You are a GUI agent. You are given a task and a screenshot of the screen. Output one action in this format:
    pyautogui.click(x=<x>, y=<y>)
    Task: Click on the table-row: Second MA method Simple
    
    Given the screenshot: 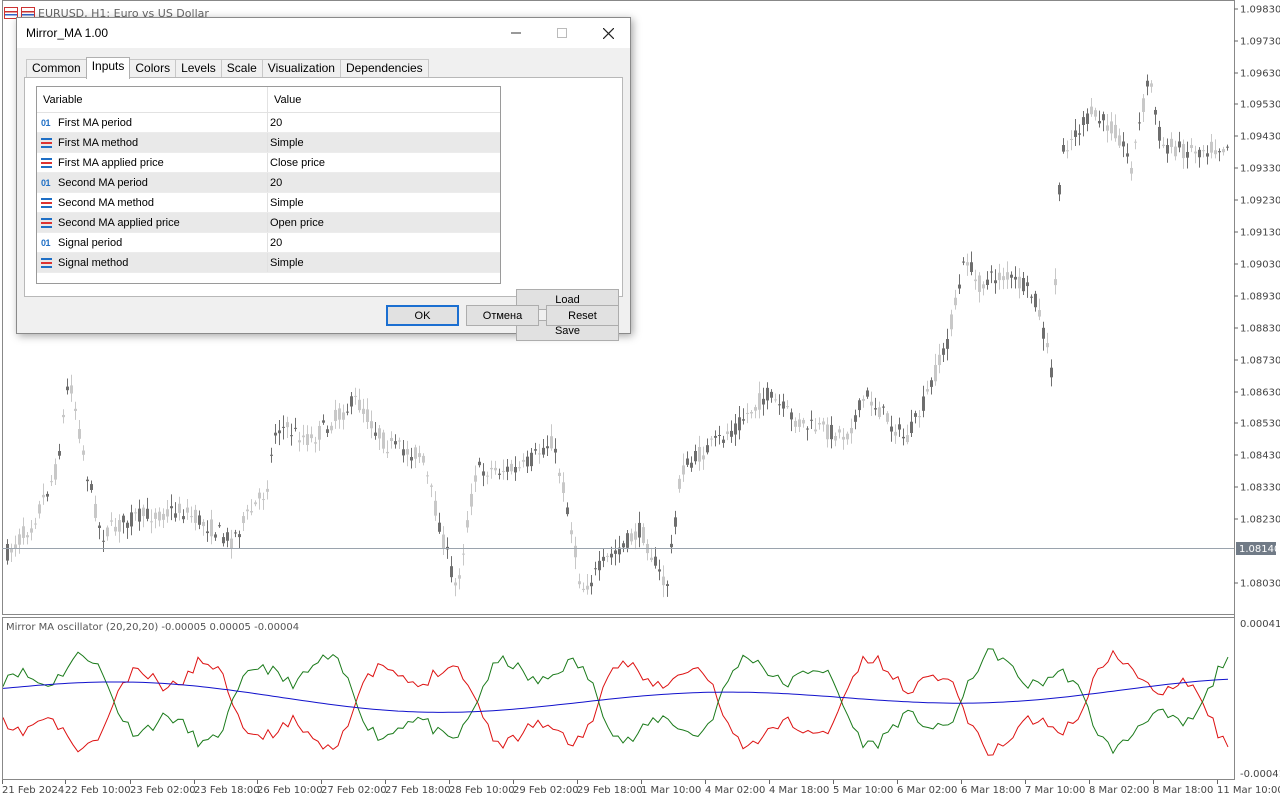 What is the action you would take?
    pyautogui.click(x=268, y=203)
    